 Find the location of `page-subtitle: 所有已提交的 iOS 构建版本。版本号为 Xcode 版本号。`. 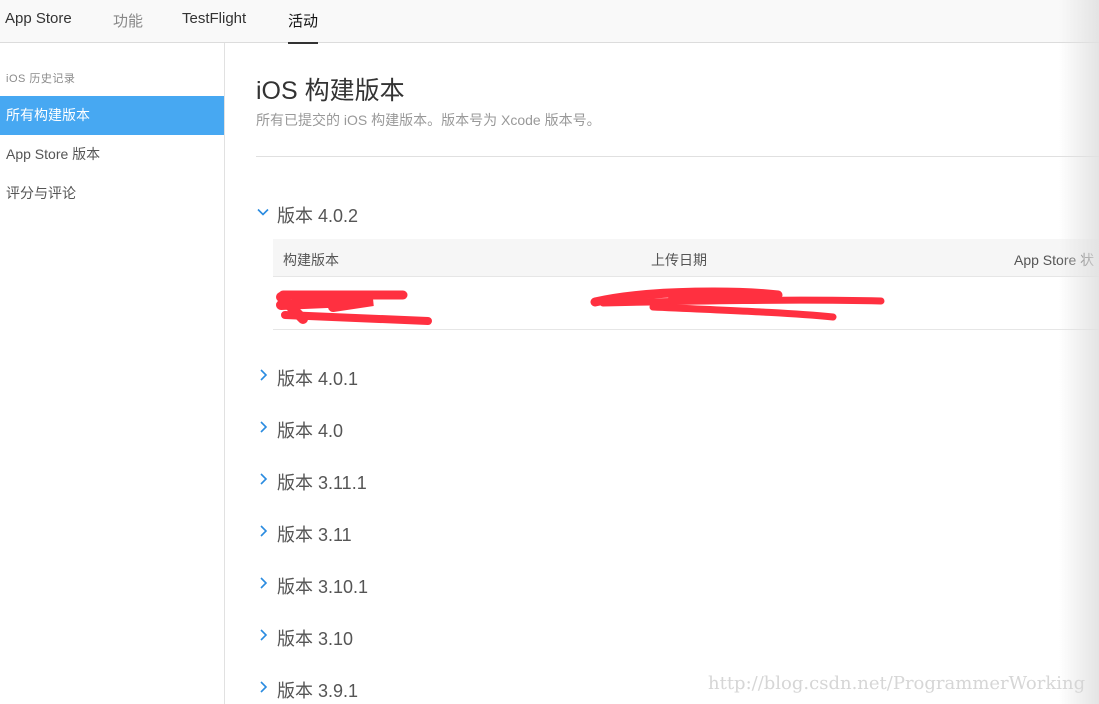

page-subtitle: 所有已提交的 iOS 构建版本。版本号为 Xcode 版本号。 is located at coordinates (428, 120).